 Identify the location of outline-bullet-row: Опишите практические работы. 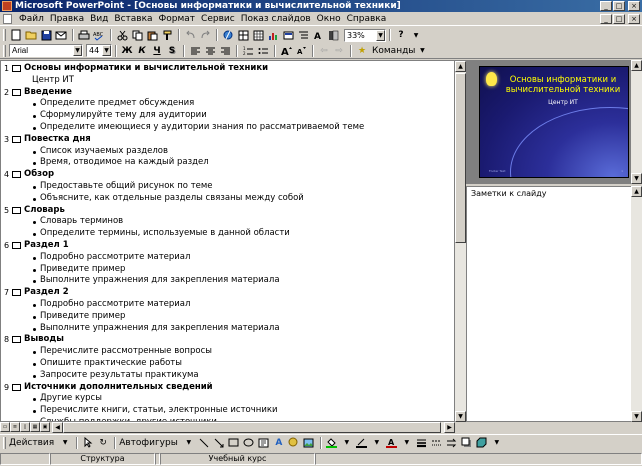
(227, 364).